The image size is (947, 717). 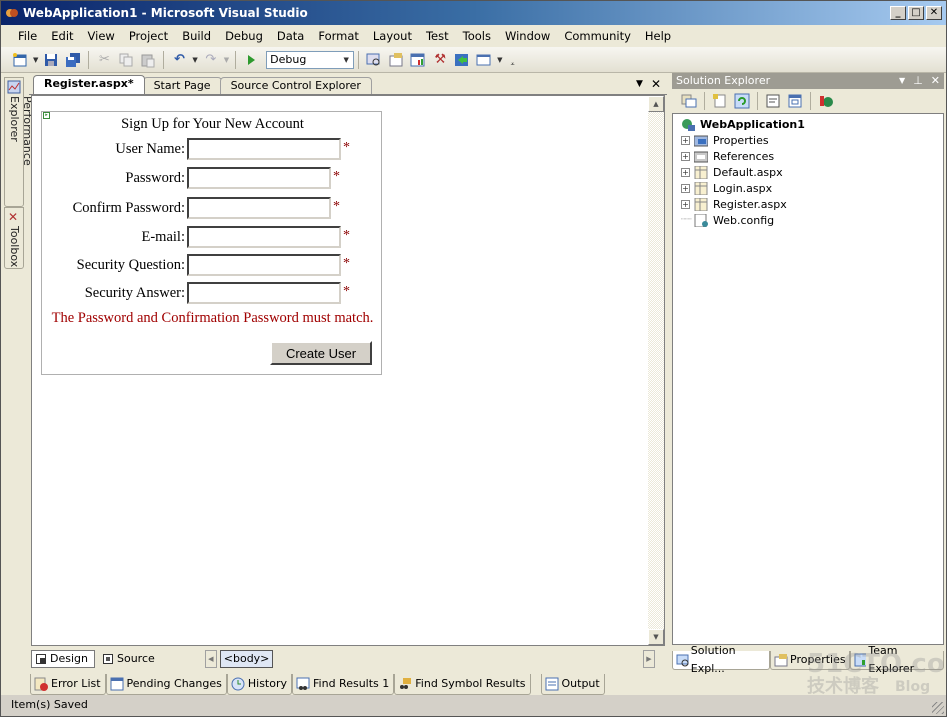 What do you see at coordinates (210, 659) in the screenshot?
I see `tag-navigator-left-icon: ◀` at bounding box center [210, 659].